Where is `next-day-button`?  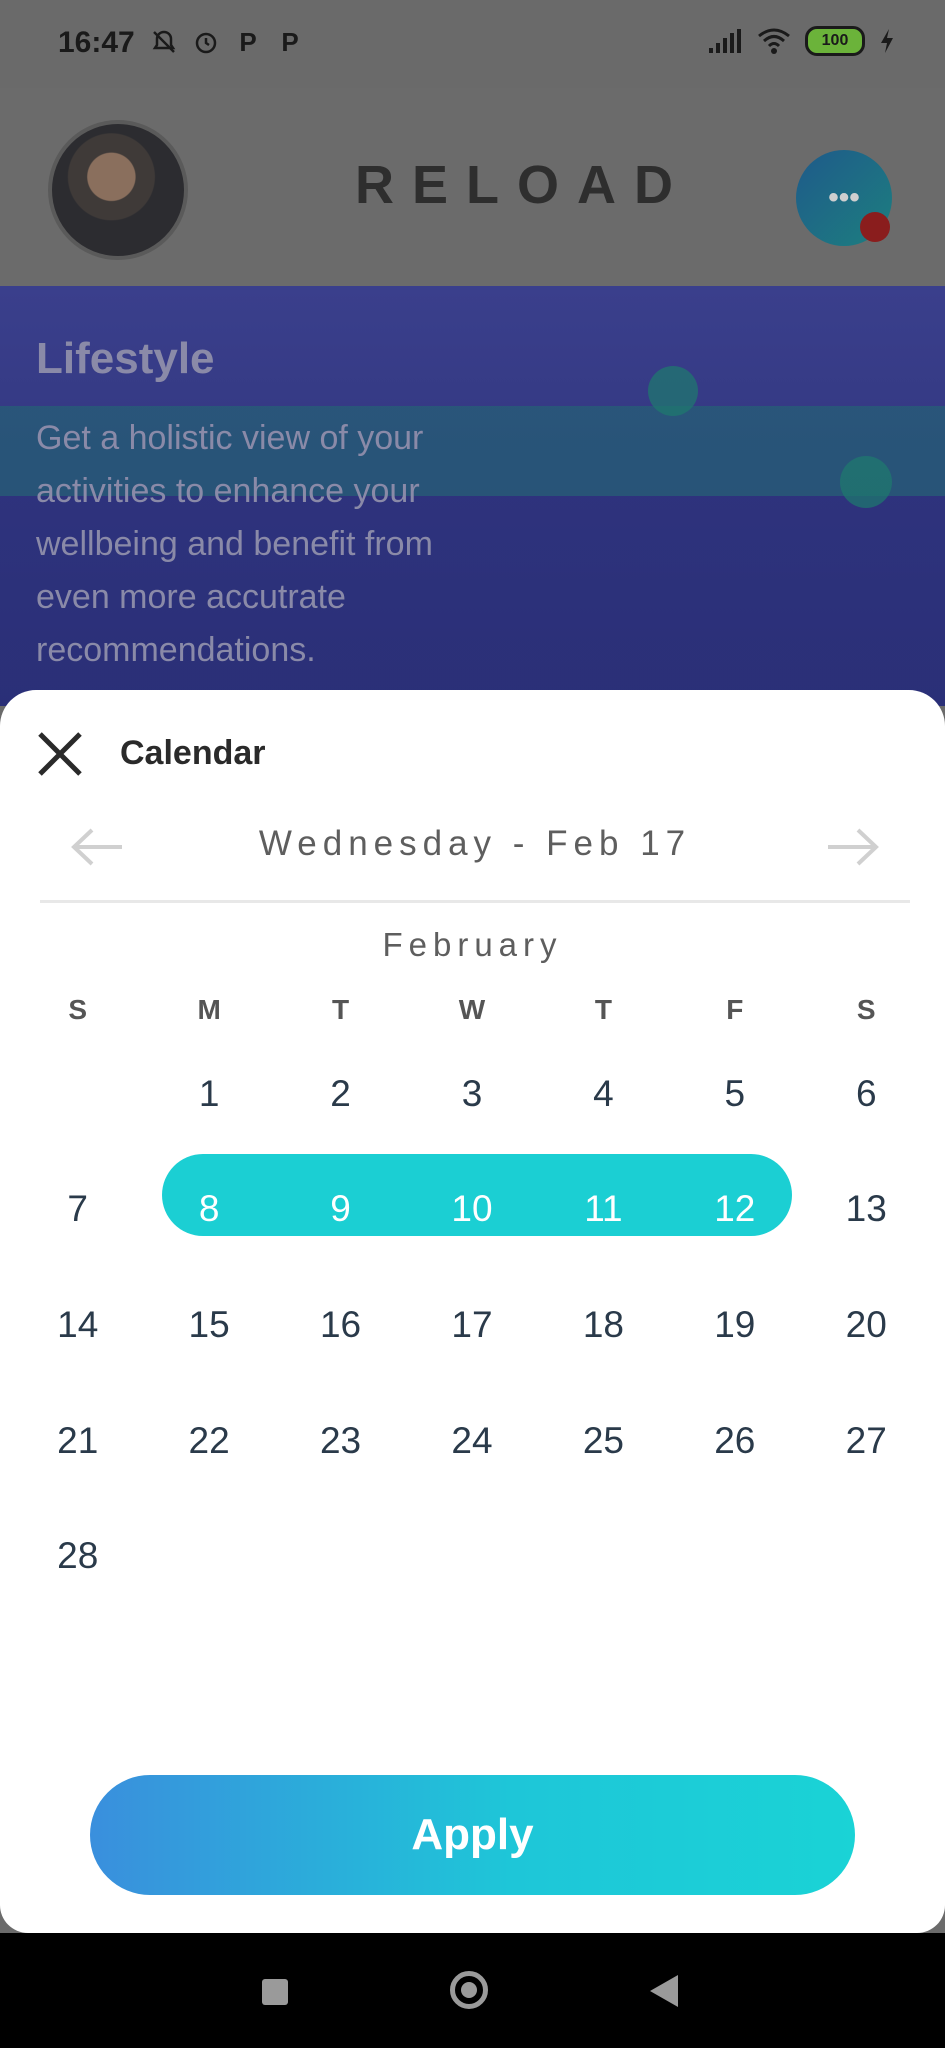
next-day-button is located at coordinates (852, 847).